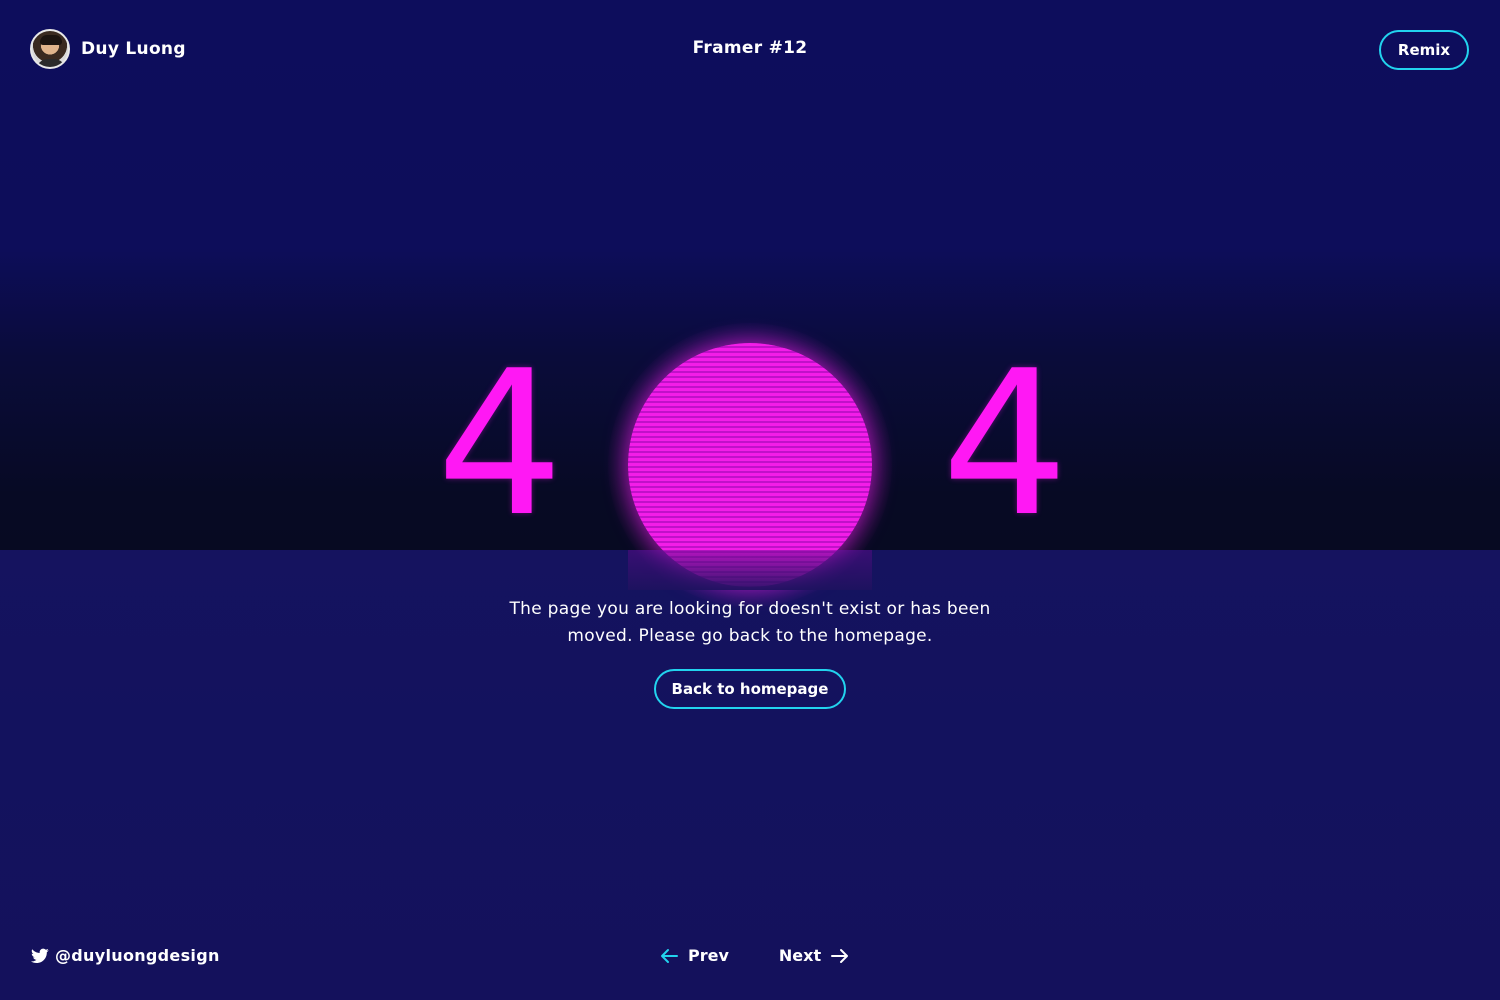  Describe the element at coordinates (754, 955) in the screenshot. I see `pager: Prev Next` at that location.